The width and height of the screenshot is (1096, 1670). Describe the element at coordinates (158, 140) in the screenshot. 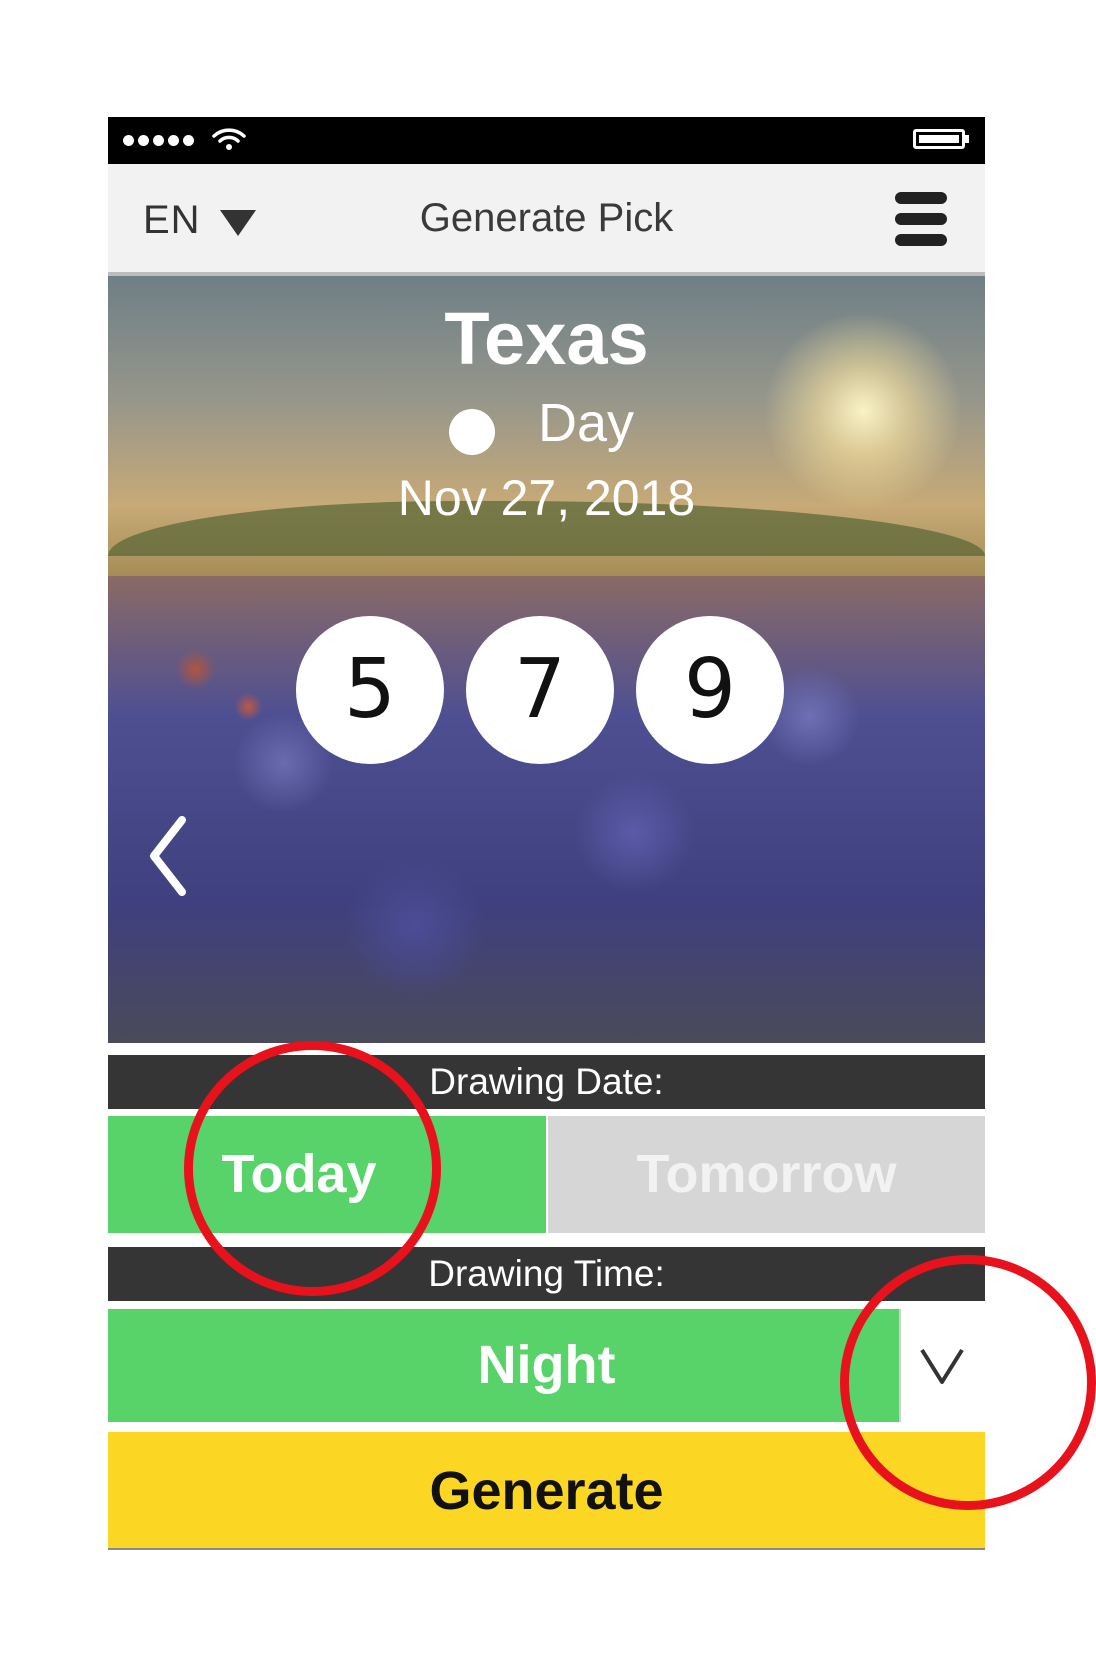

I see `signal-dots-icon` at that location.